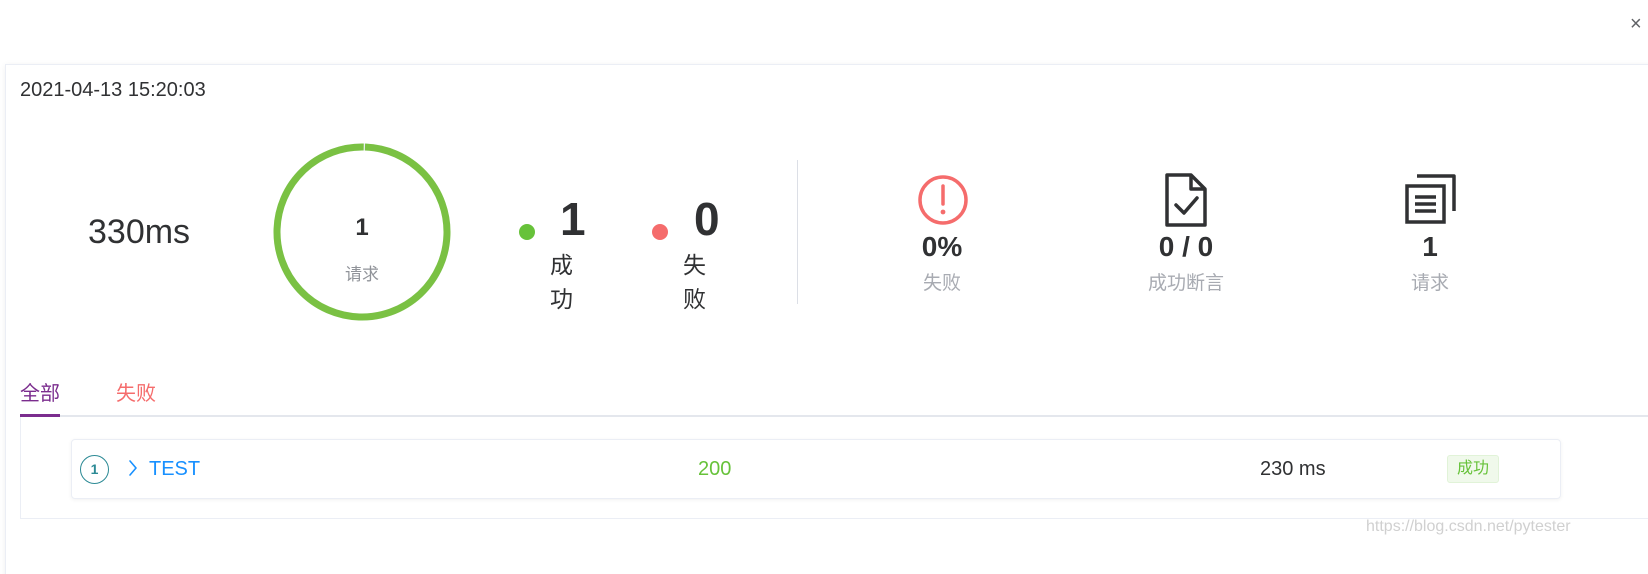 The width and height of the screenshot is (1648, 574). What do you see at coordinates (1473, 469) in the screenshot?
I see `status-badge: 成功` at bounding box center [1473, 469].